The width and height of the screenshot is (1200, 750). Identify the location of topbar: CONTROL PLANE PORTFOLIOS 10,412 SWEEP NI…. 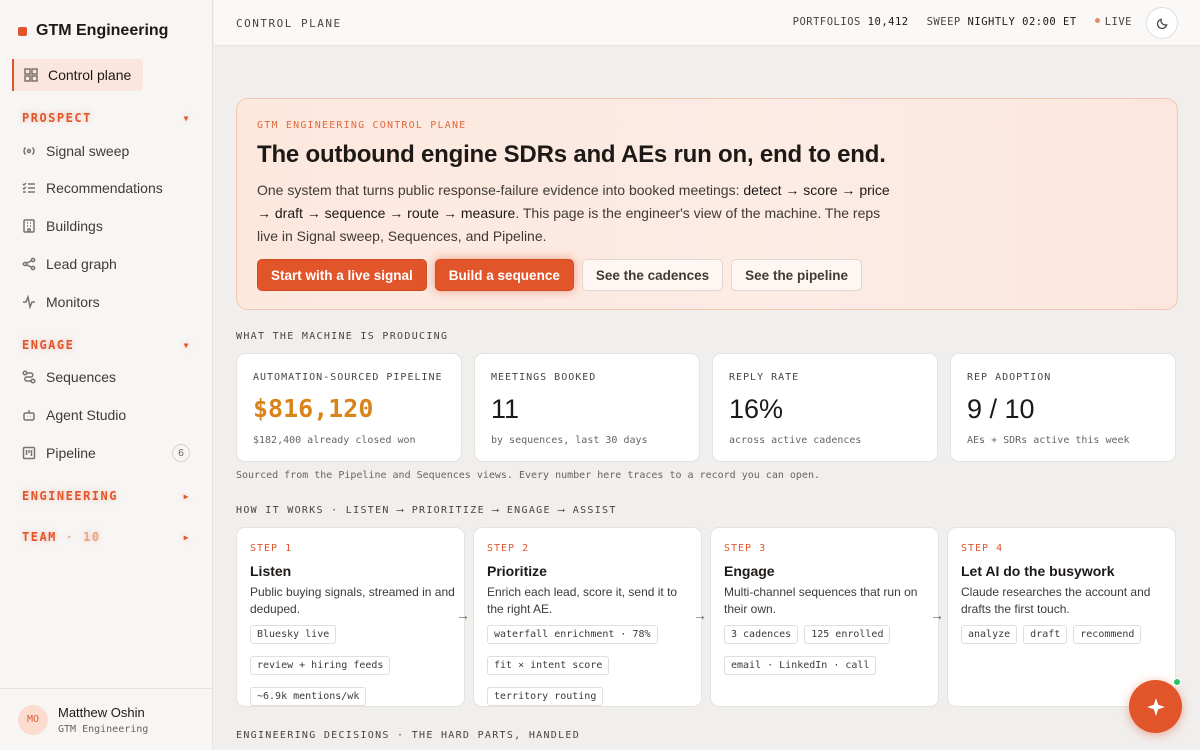
(707, 23).